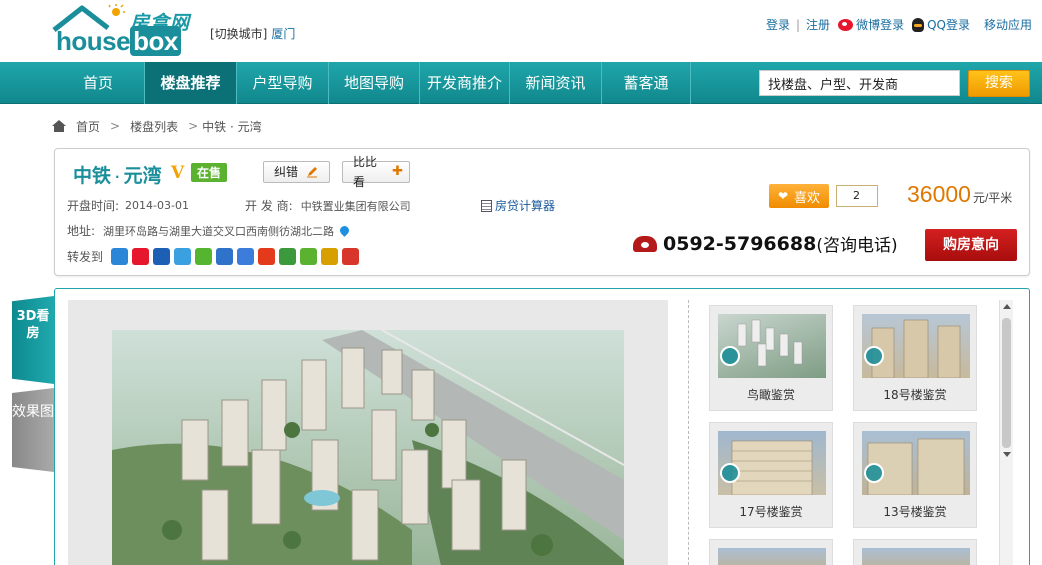 The image size is (1042, 565). I want to click on share-tieba-icon, so click(246, 256).